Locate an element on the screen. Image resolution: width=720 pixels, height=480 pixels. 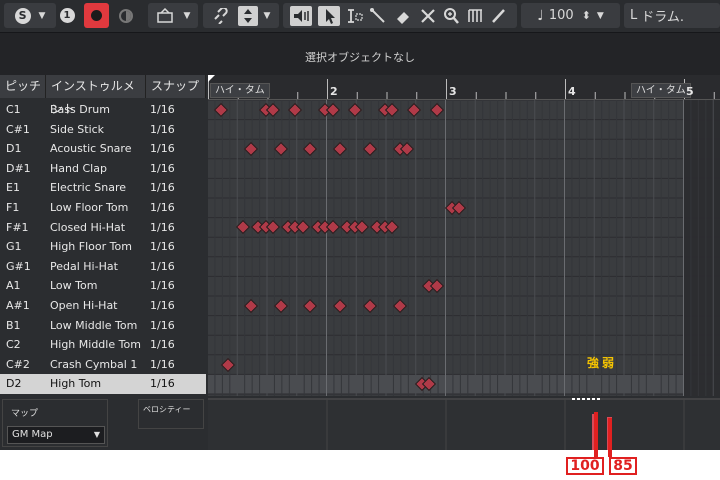
instrument-pitch: G#1 is located at coordinates (18, 266).